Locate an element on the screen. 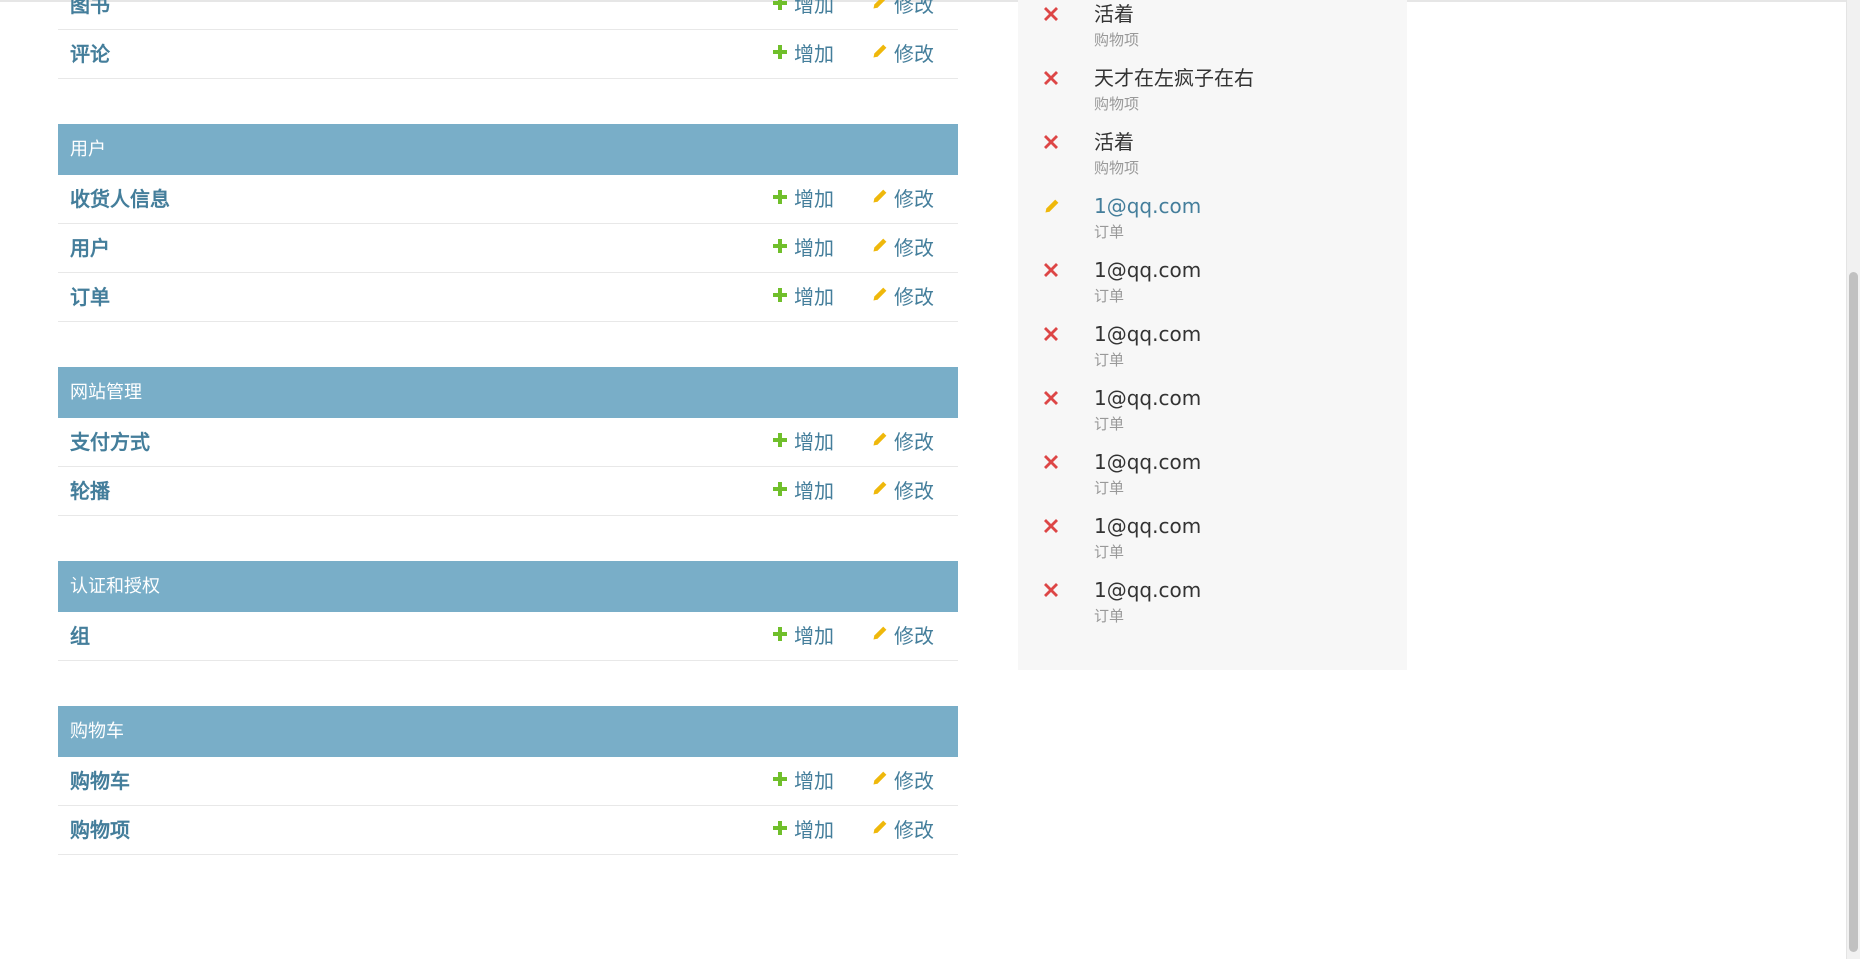 The image size is (1860, 959). module-header: 网站管理 is located at coordinates (508, 392).